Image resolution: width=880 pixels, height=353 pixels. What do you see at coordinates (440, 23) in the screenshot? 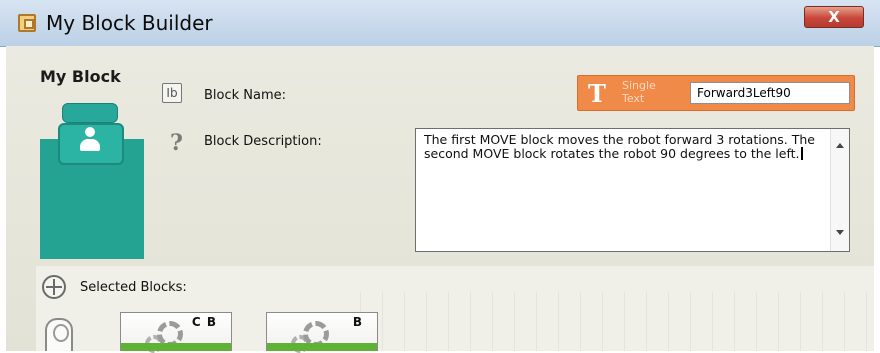
I see `title-bar: My Block Builder X` at bounding box center [440, 23].